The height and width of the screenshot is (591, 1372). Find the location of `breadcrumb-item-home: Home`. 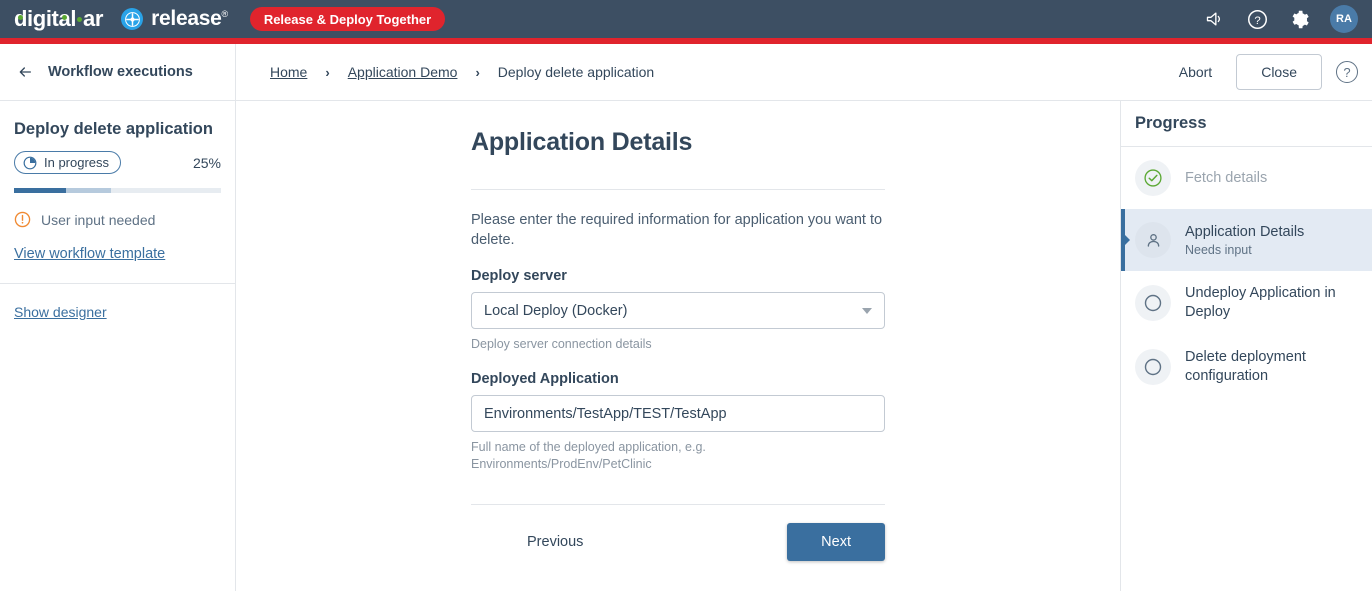

breadcrumb-item-home: Home is located at coordinates (288, 72).